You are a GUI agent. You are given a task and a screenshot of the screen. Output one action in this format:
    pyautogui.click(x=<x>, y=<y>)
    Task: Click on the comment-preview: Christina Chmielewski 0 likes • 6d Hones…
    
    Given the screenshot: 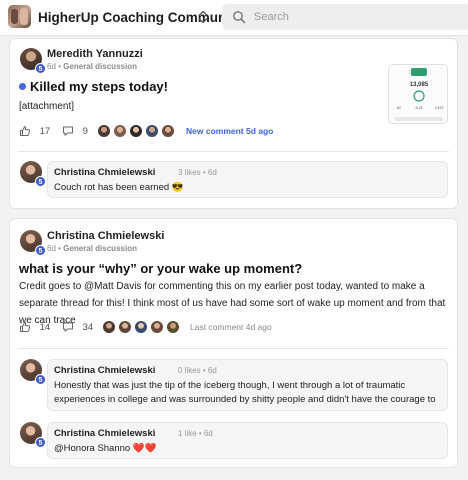 What is the action you would take?
    pyautogui.click(x=247, y=385)
    